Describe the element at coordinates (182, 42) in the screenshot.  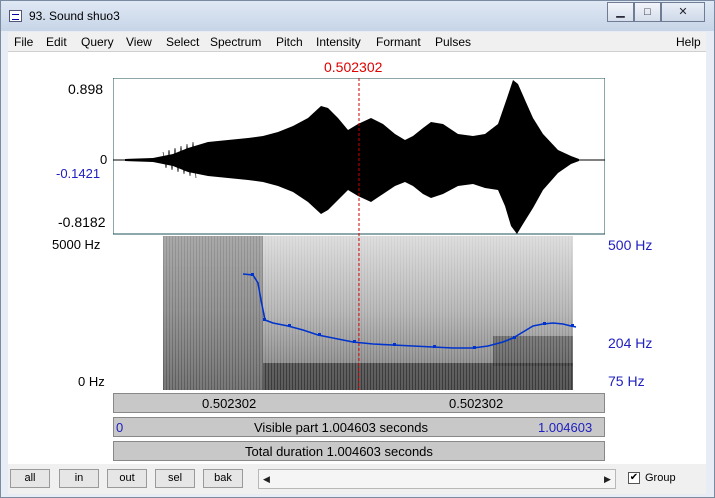
I see `menu-select: Select` at that location.